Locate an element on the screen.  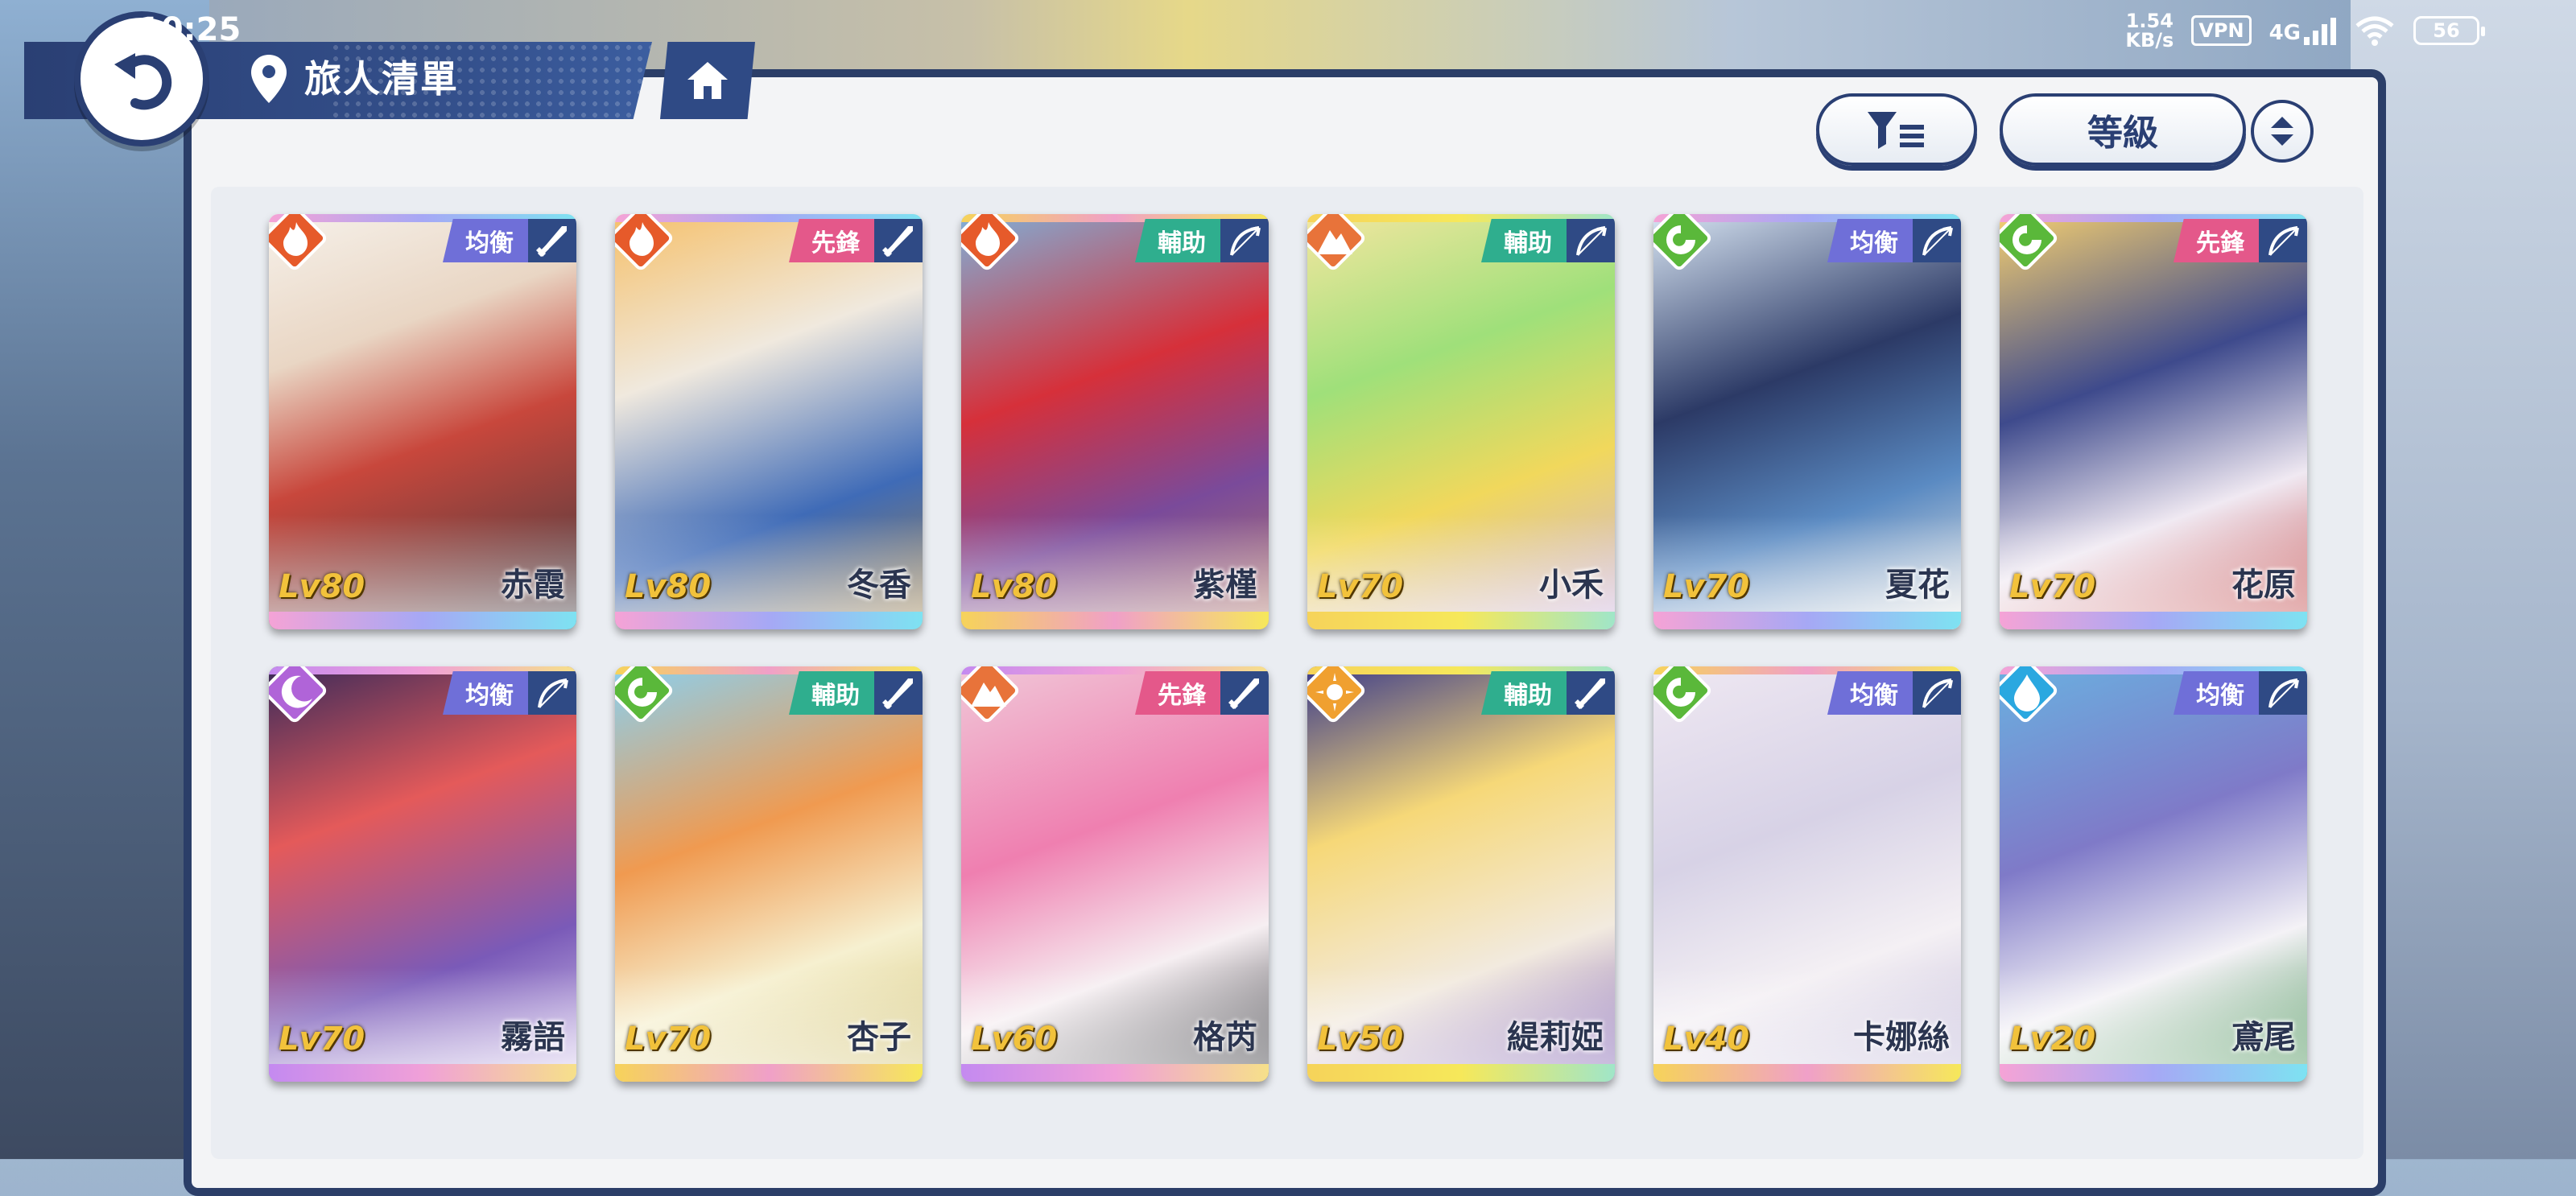
character-name: 花原 is located at coordinates (2263, 585).